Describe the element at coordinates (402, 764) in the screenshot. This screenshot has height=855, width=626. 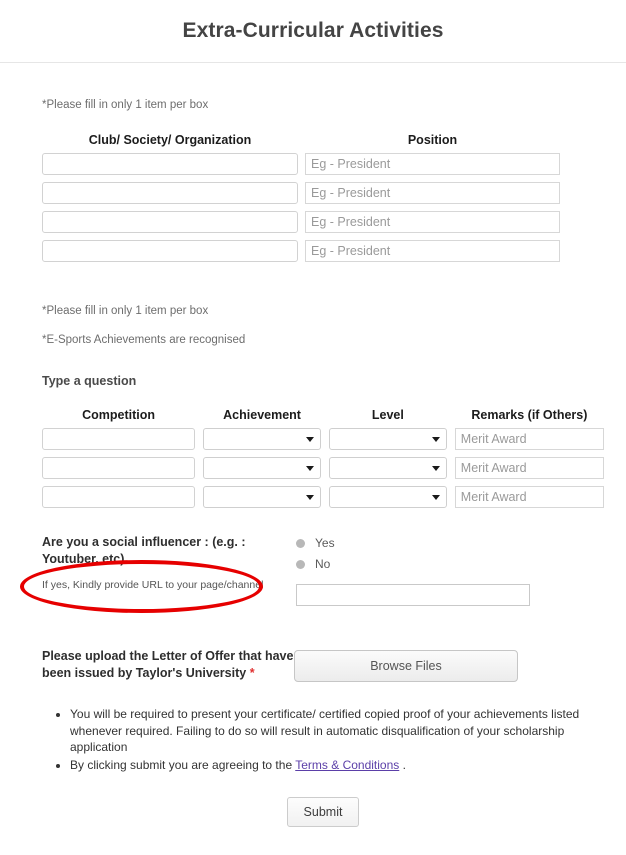
I see `terms-text-suffix: .` at that location.